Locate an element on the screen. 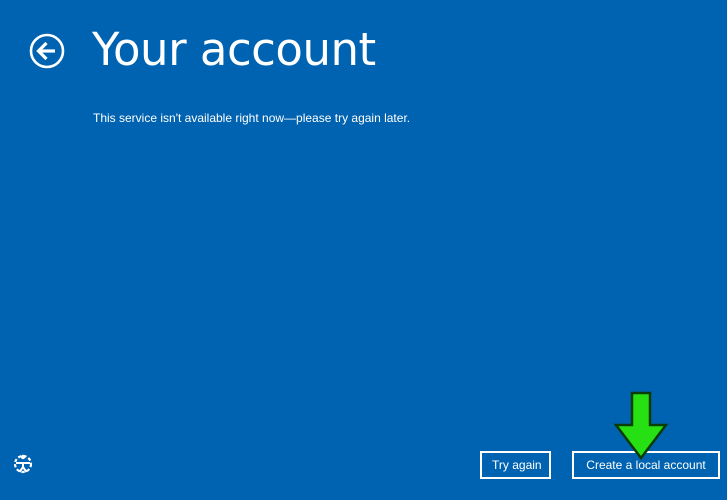 The image size is (727, 500). try-again-button: Try again is located at coordinates (515, 465).